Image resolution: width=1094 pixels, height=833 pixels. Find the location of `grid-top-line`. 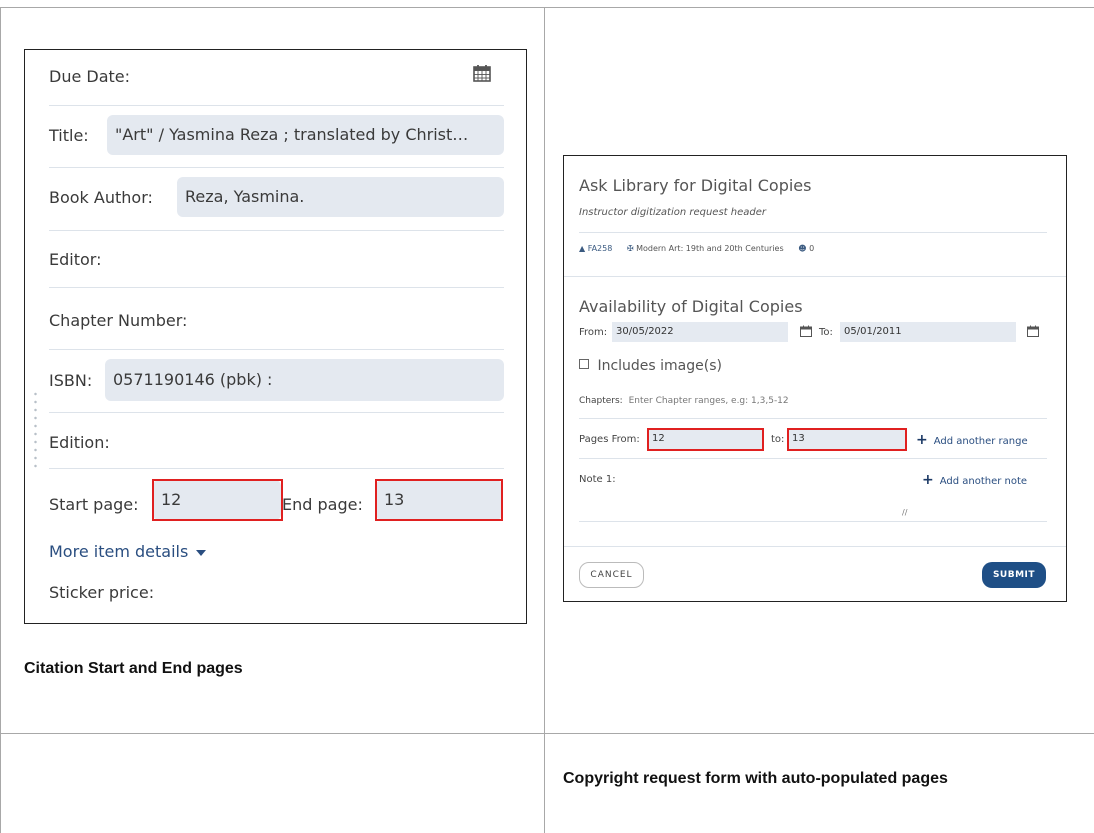

grid-top-line is located at coordinates (547, 7).